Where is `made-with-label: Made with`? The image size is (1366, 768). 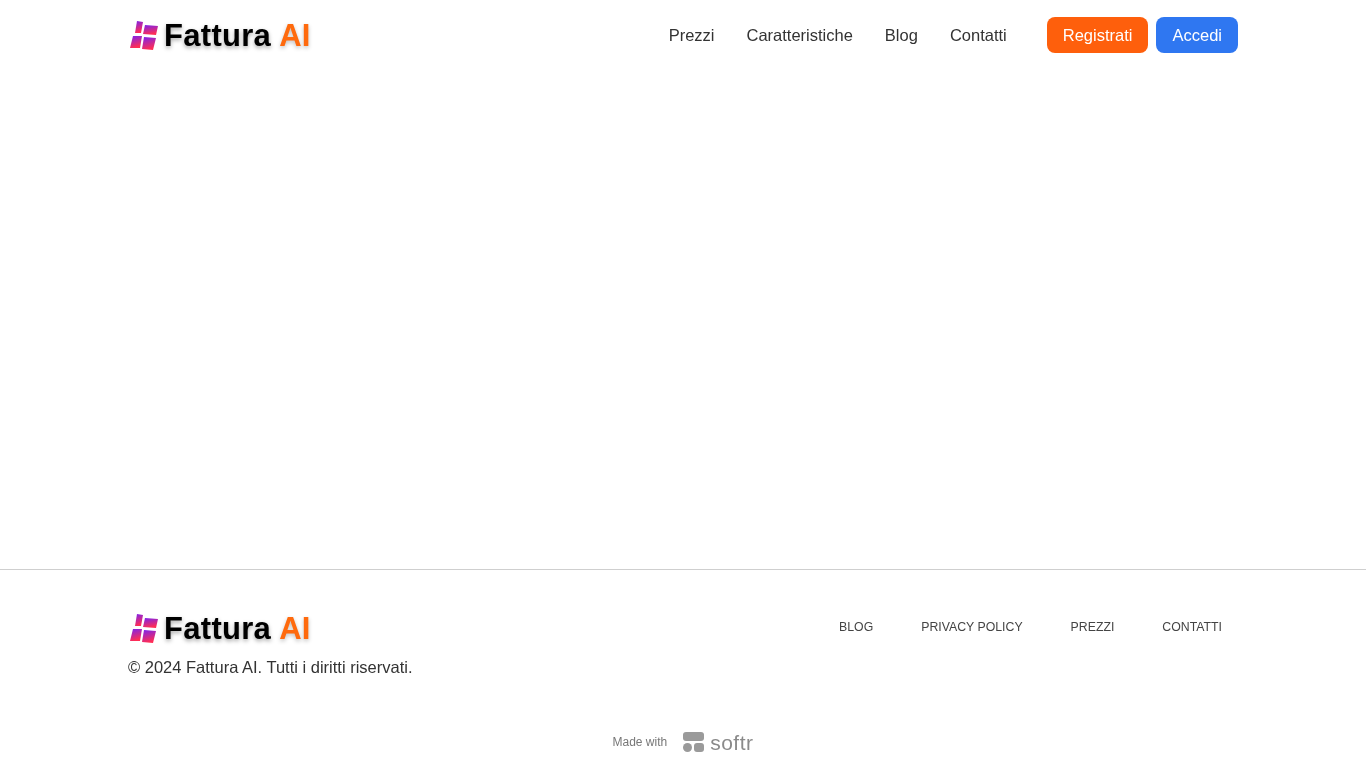 made-with-label: Made with is located at coordinates (640, 742).